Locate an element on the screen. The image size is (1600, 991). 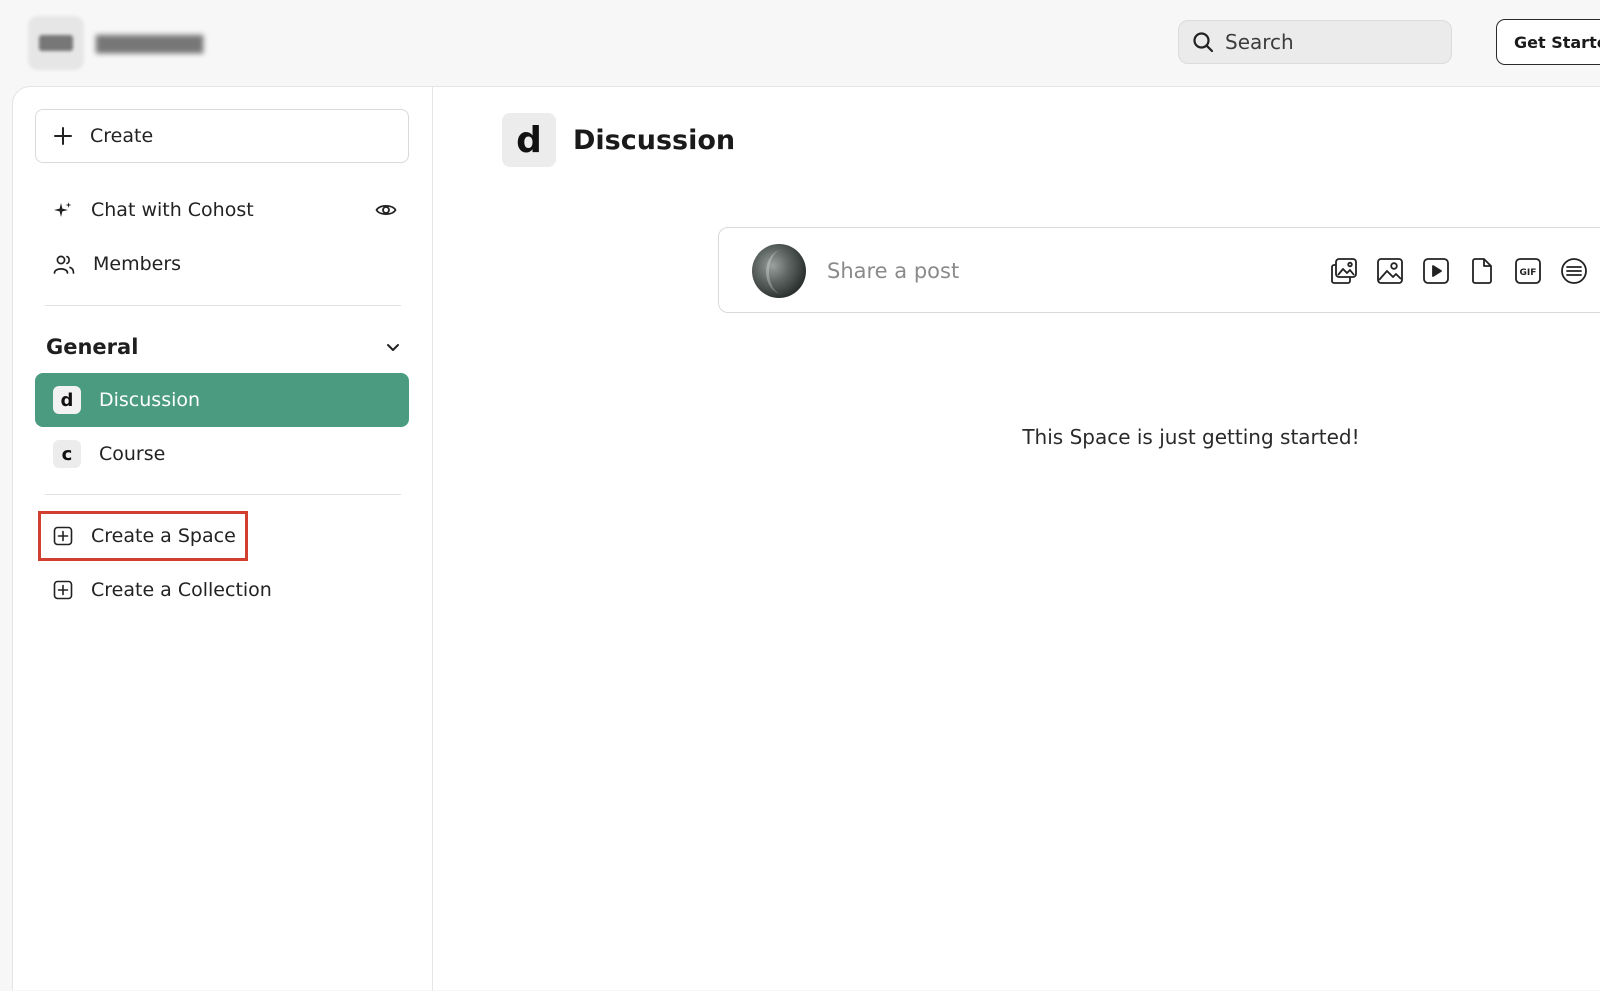
create-collection-button: Create a Collection is located at coordinates (222, 590).